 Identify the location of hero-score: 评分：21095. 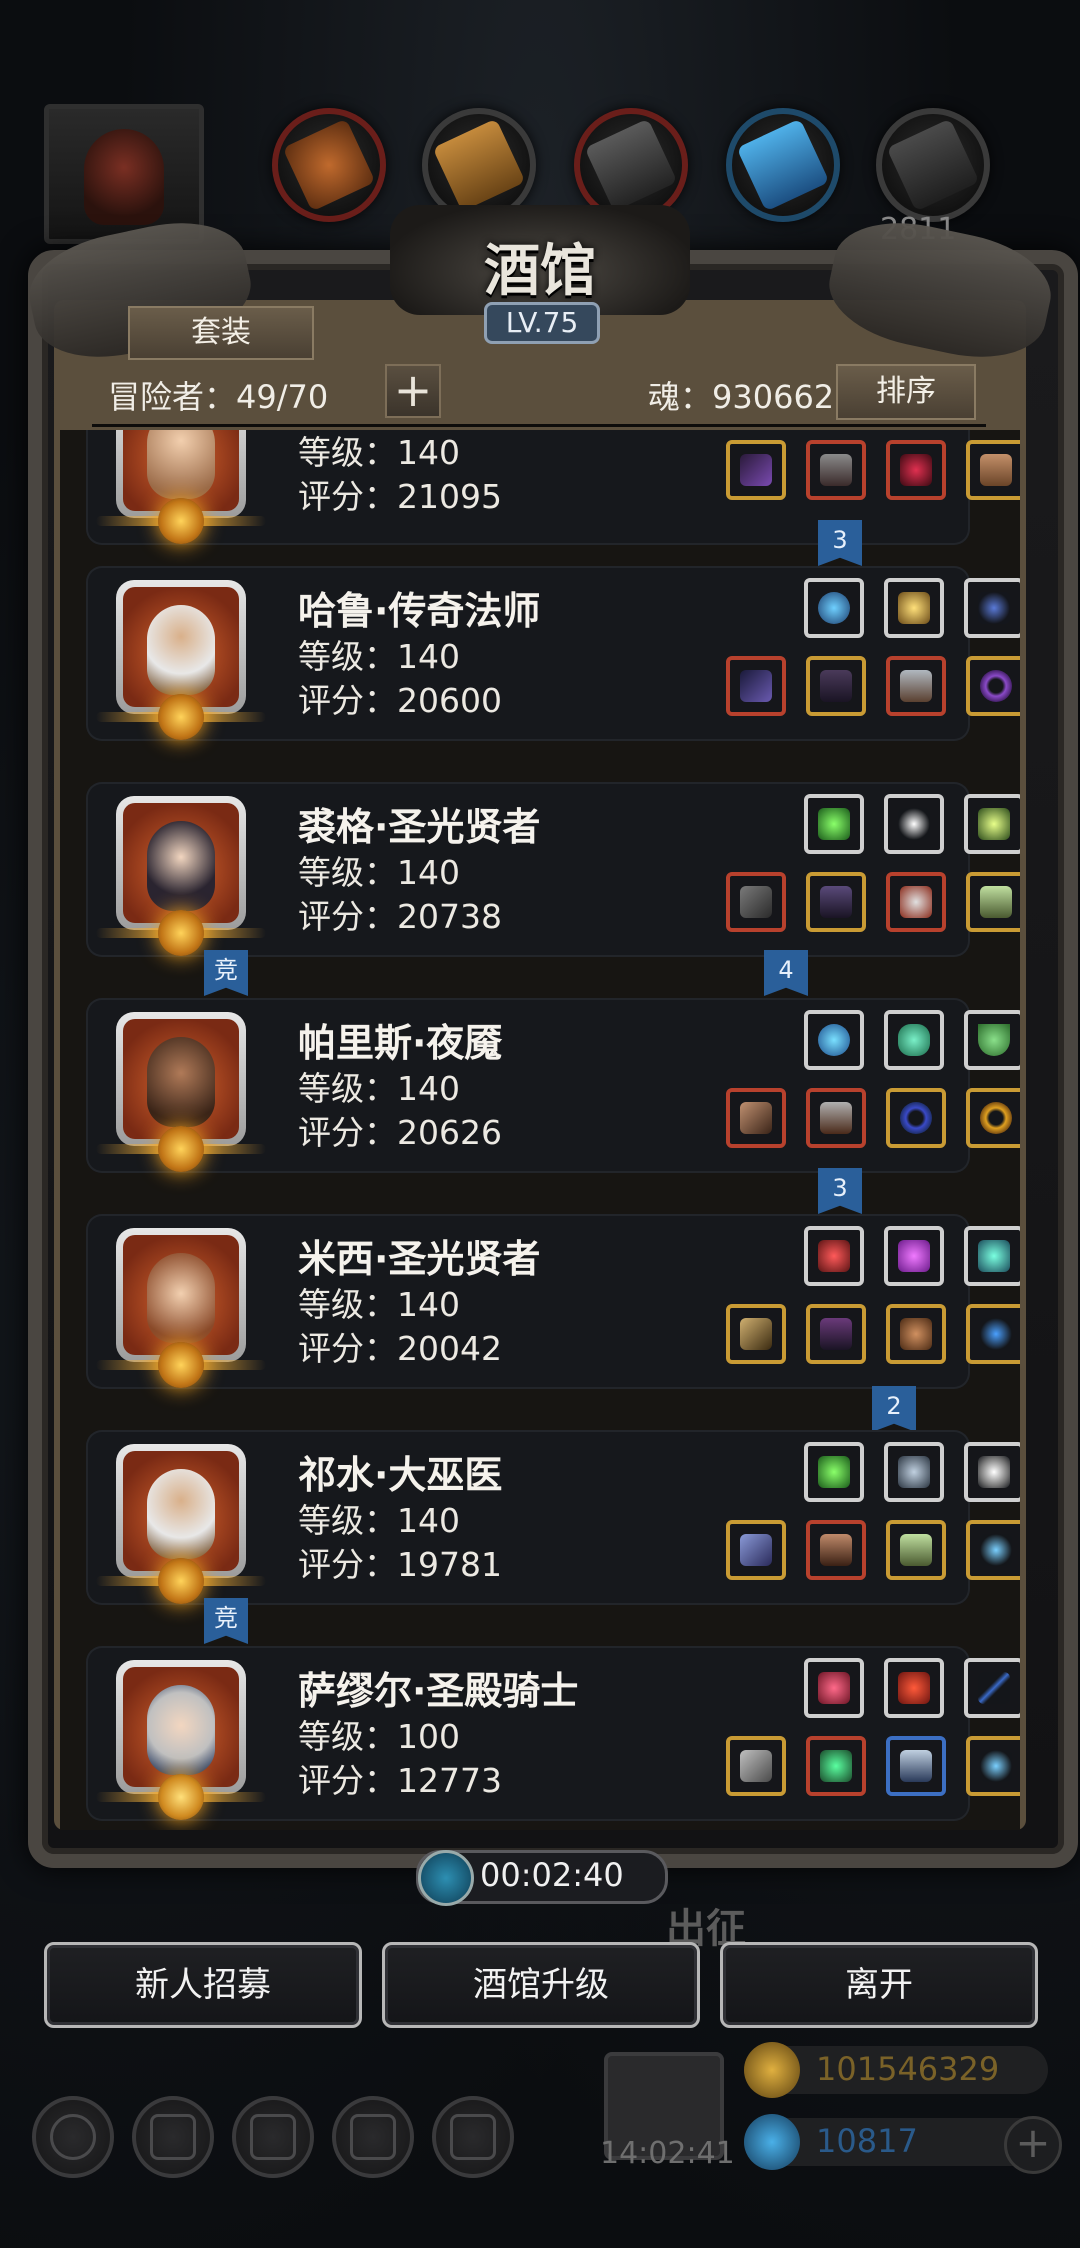
(400, 496).